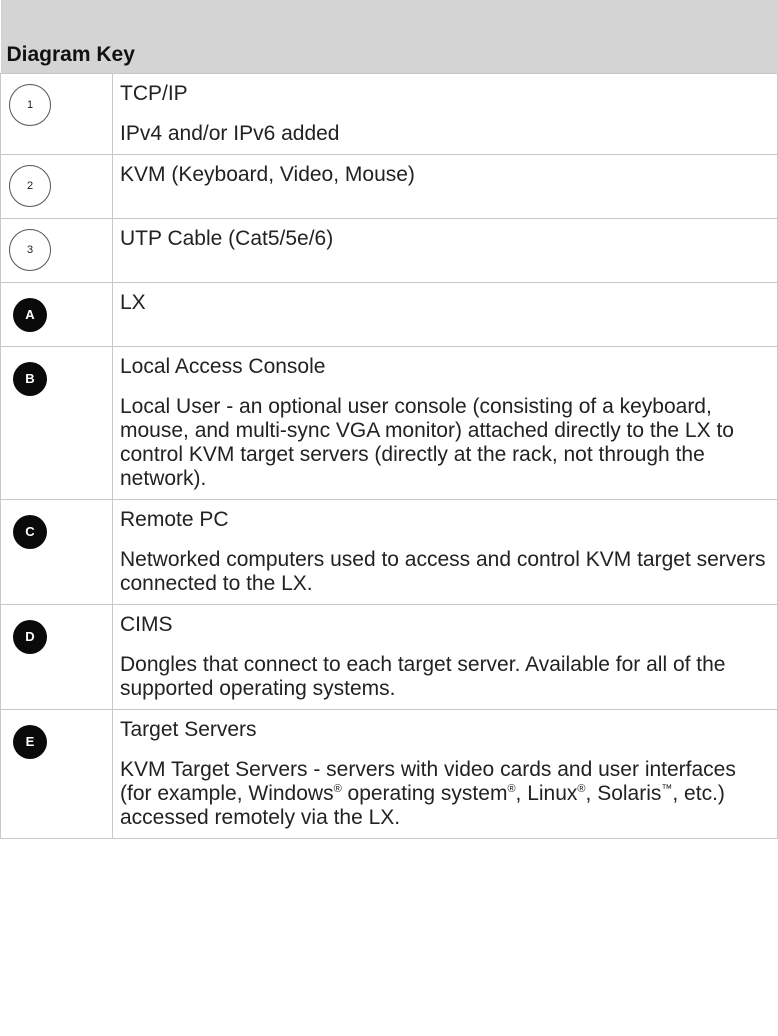 The height and width of the screenshot is (1036, 778). I want to click on text-cell: UTP Cable (Cat5/5e/6), so click(445, 250).